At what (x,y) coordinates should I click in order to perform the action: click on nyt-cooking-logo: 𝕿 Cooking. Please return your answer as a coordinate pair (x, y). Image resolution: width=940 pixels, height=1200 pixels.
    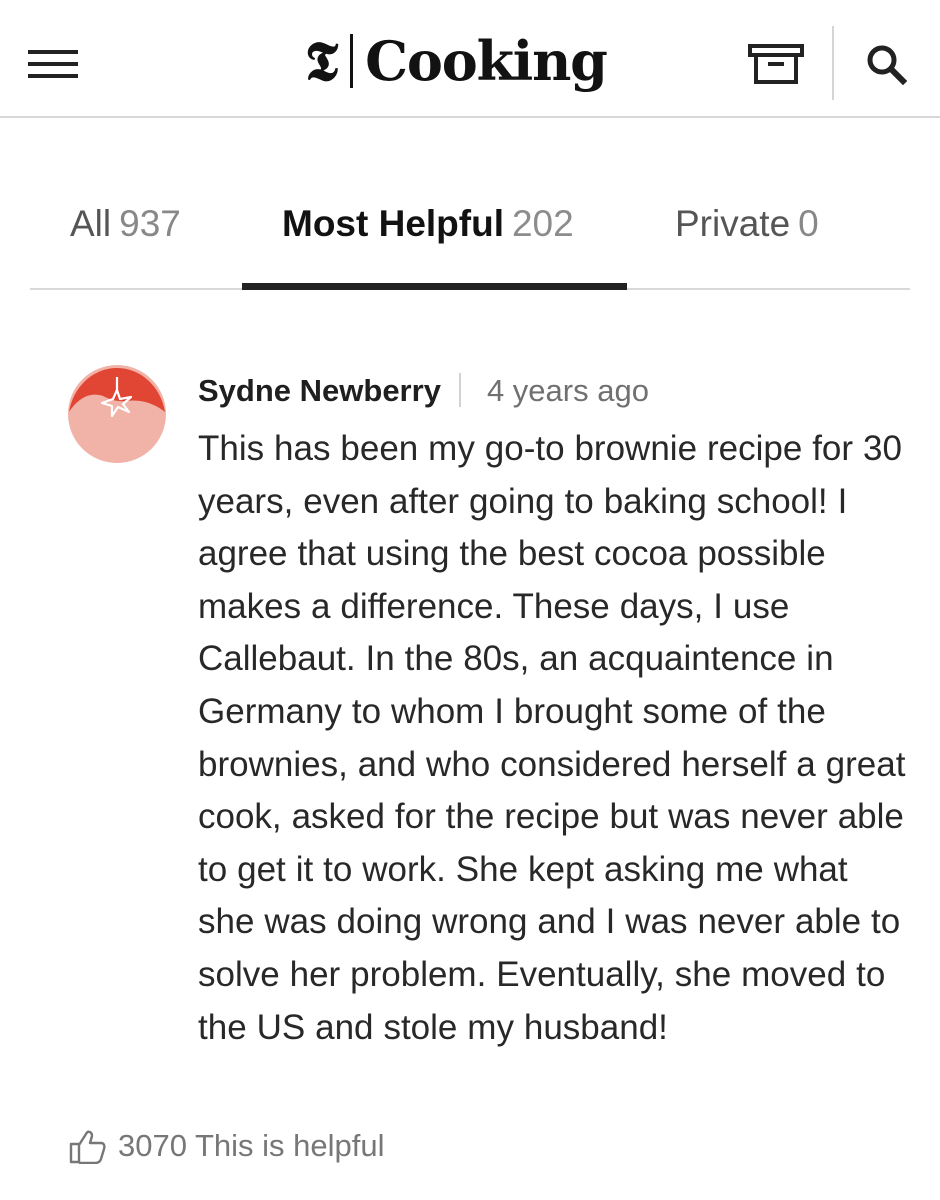
    Looking at the image, I should click on (456, 61).